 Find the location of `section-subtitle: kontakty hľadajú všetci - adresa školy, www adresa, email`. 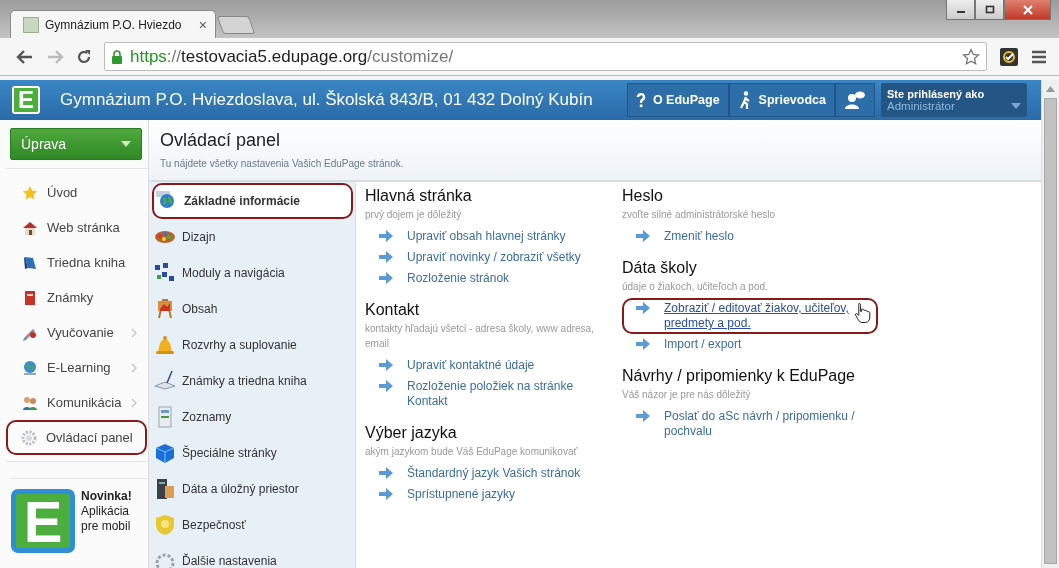

section-subtitle: kontakty hľadajú všetci - adresa školy, www adresa, email is located at coordinates (480, 336).